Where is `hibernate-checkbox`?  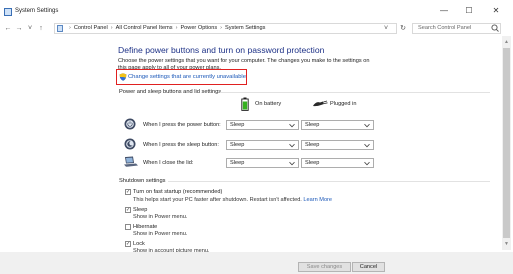 hibernate-checkbox is located at coordinates (128, 227).